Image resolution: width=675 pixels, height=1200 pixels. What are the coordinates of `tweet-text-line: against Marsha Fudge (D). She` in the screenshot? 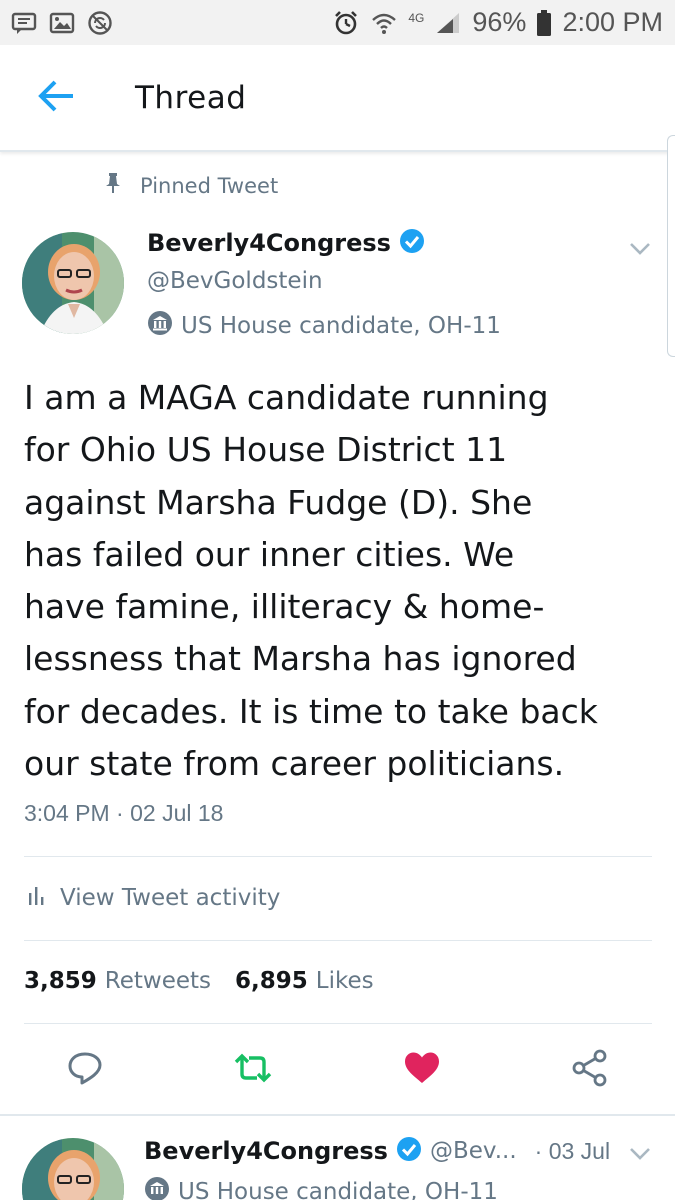 It's located at (278, 502).